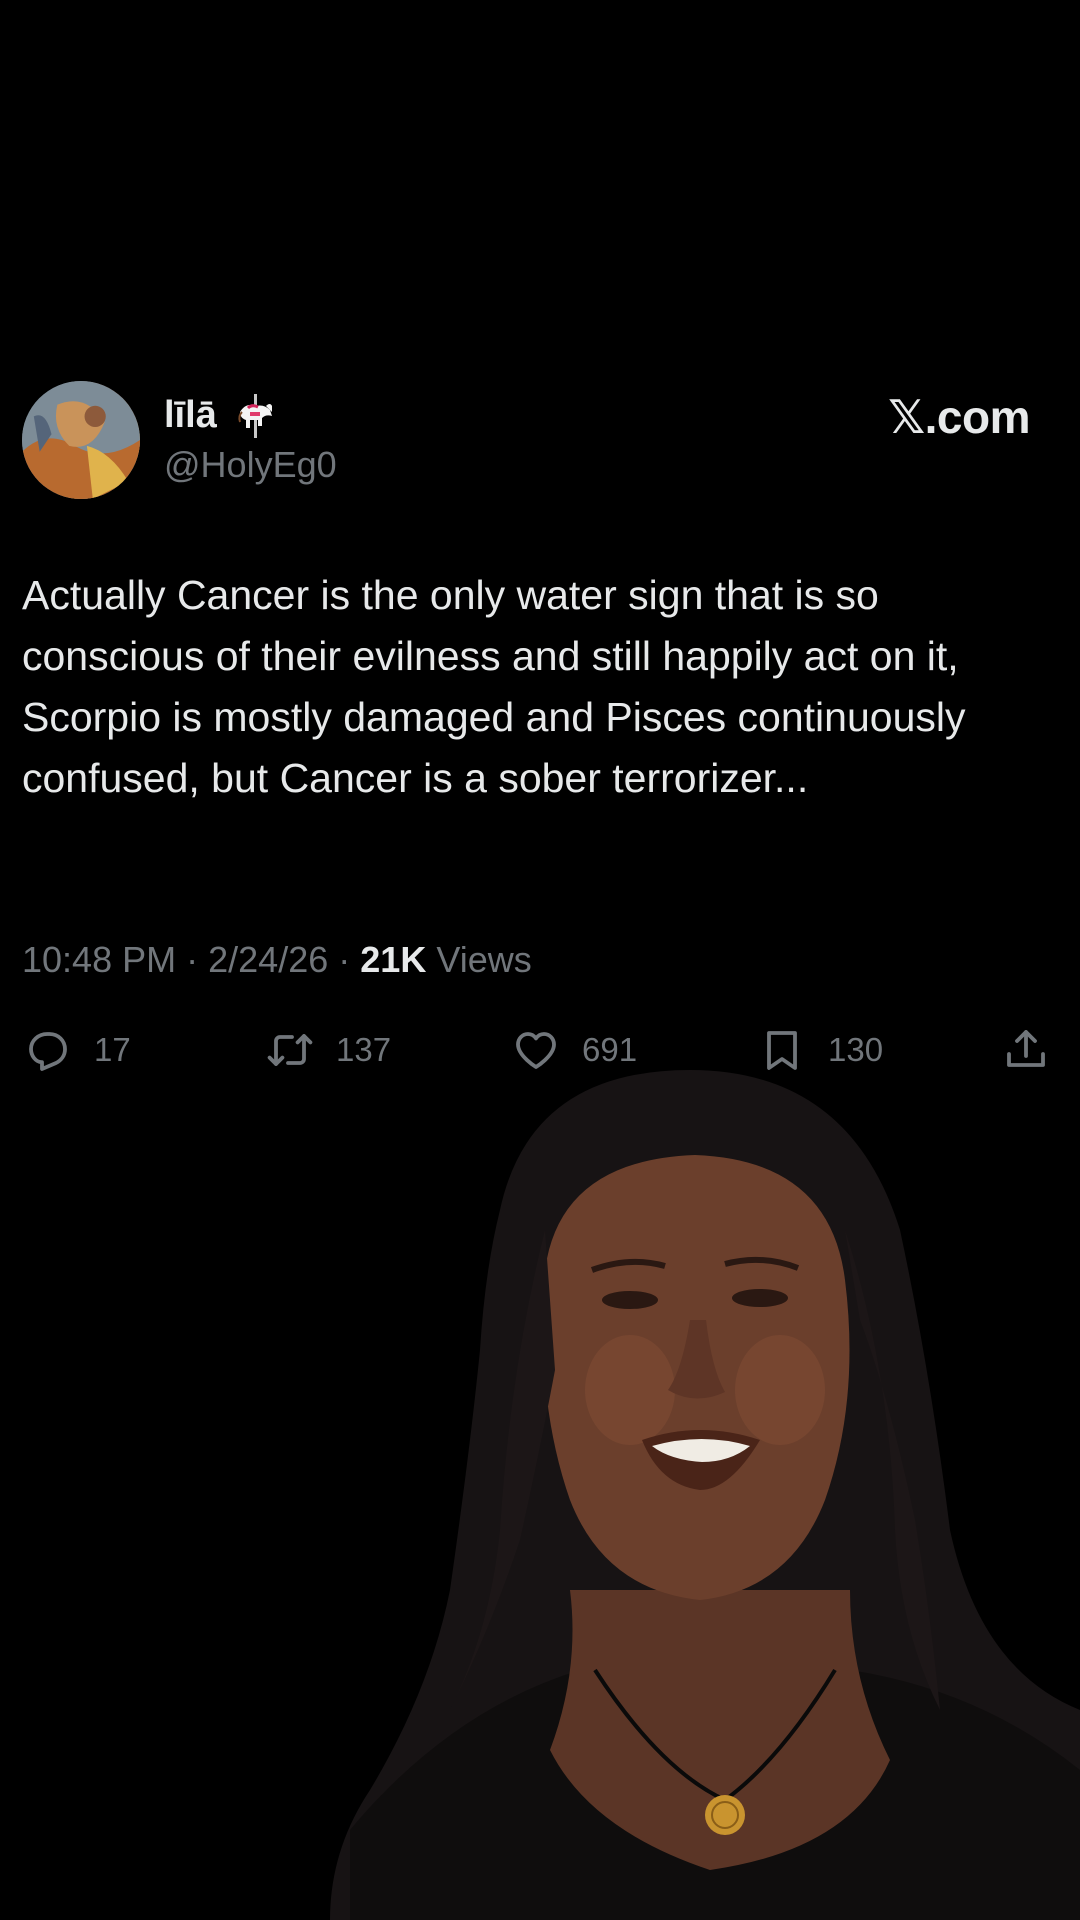 This screenshot has width=1080, height=1920. Describe the element at coordinates (856, 1049) in the screenshot. I see `bookmark-count: 130` at that location.